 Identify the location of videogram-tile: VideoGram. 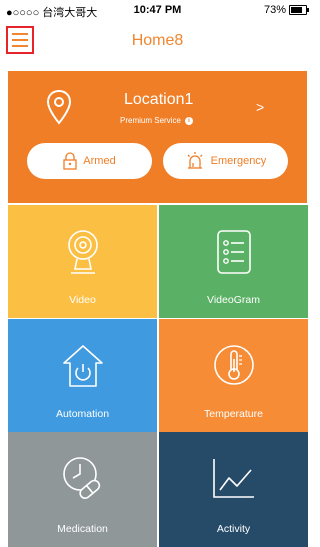
(233, 261).